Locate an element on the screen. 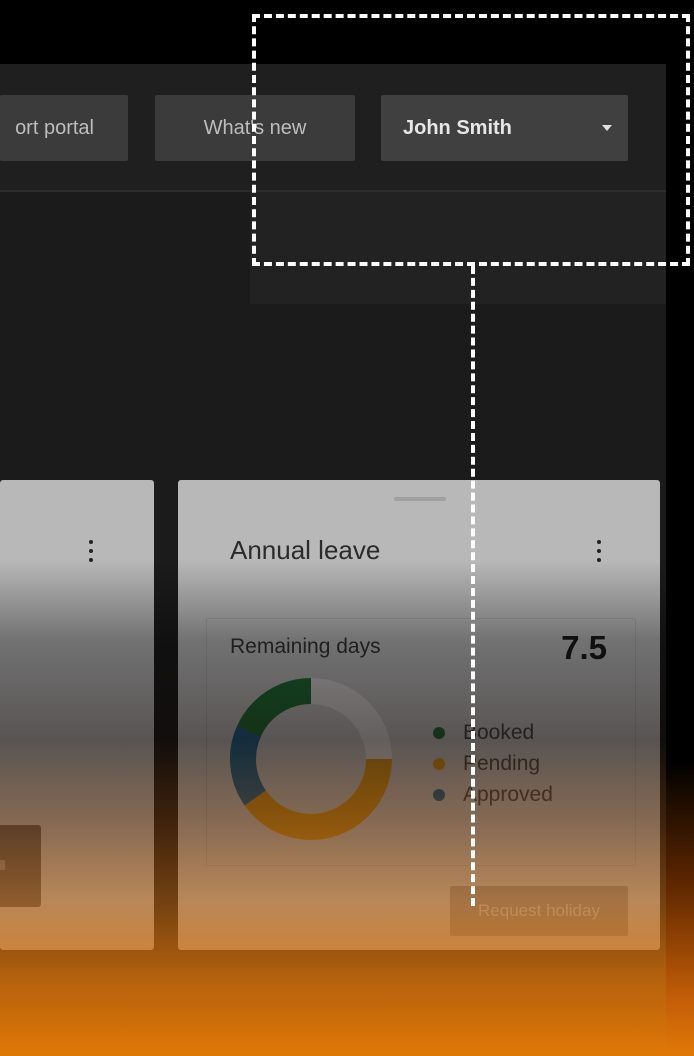  support-portal-button: ort portal is located at coordinates (64, 128).